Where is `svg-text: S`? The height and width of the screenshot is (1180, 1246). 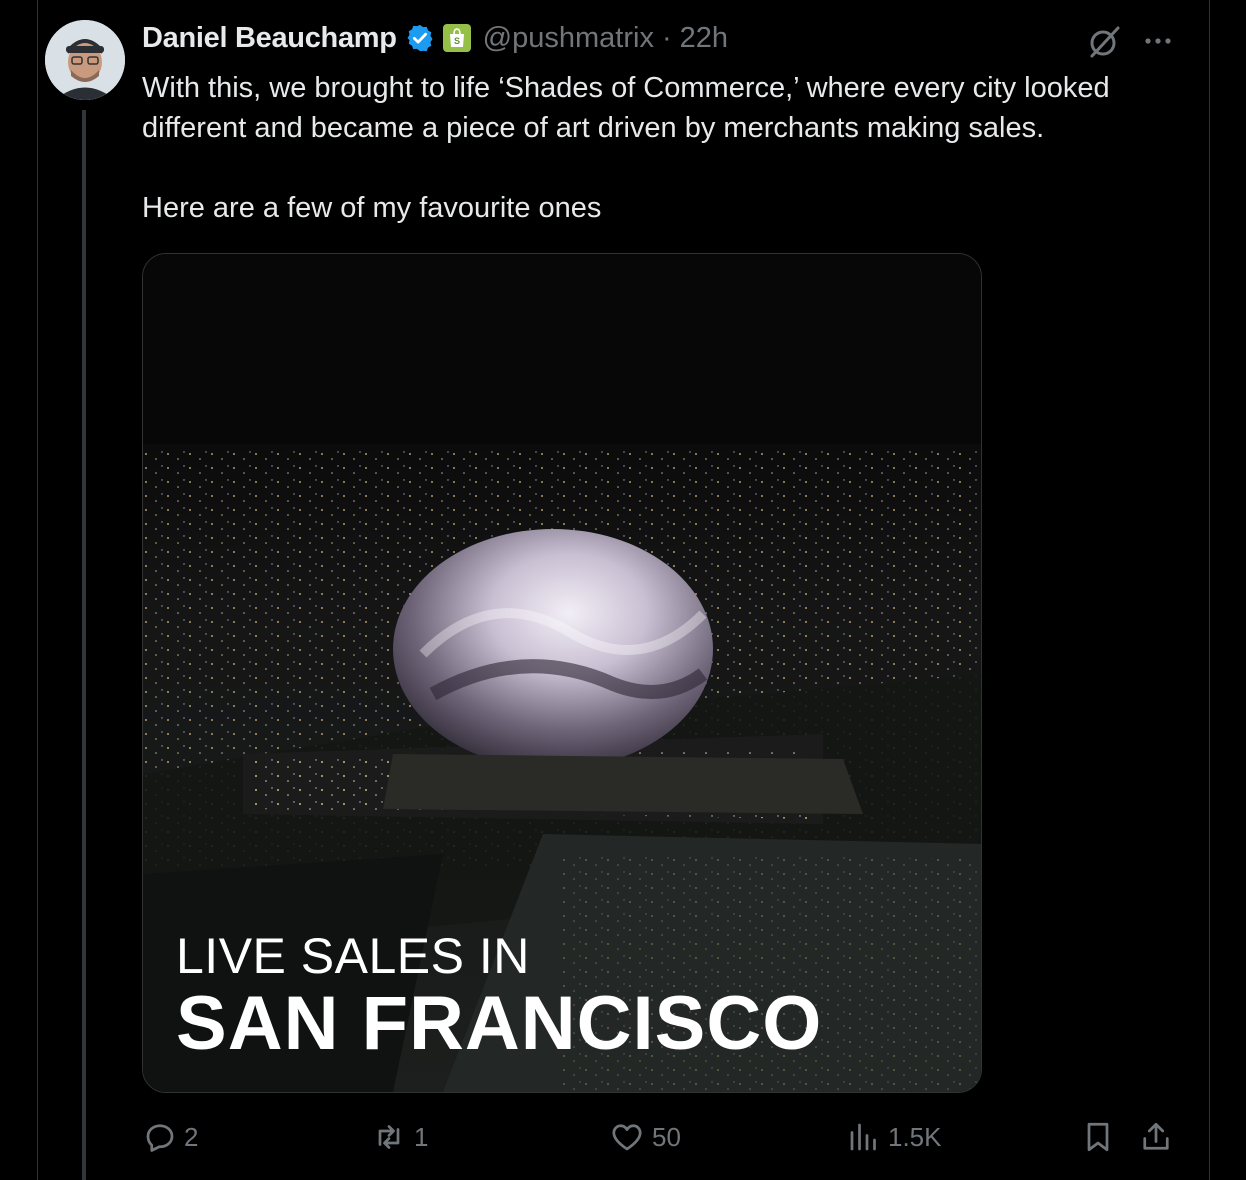 svg-text: S is located at coordinates (457, 41).